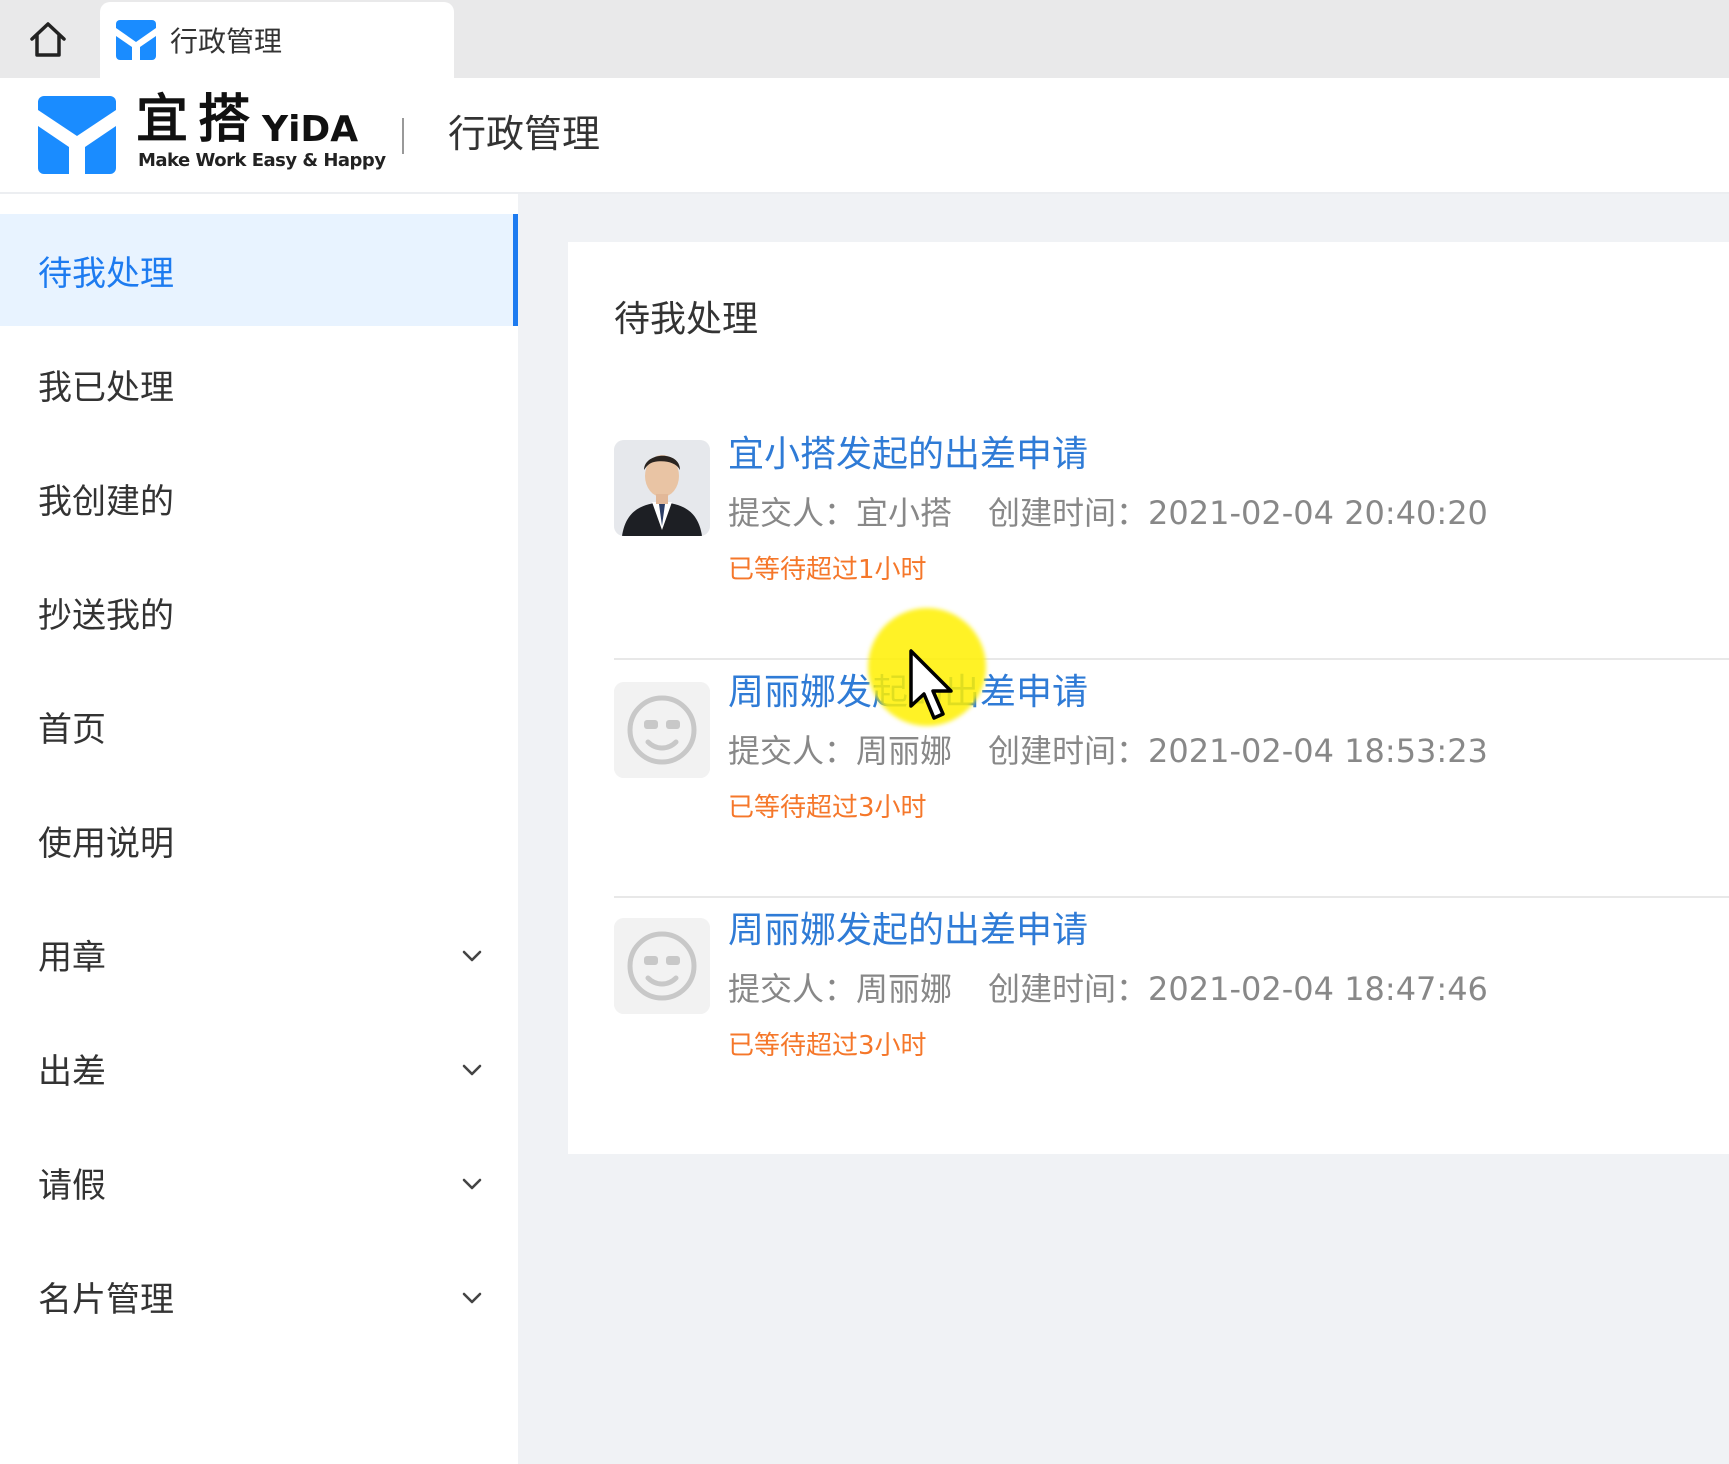  I want to click on browser-tab: 行政管理, so click(277, 40).